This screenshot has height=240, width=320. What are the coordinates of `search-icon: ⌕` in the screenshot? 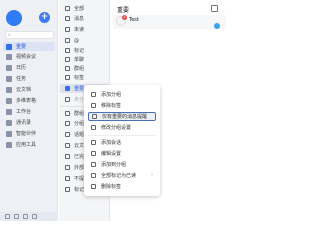 It's located at (9, 35).